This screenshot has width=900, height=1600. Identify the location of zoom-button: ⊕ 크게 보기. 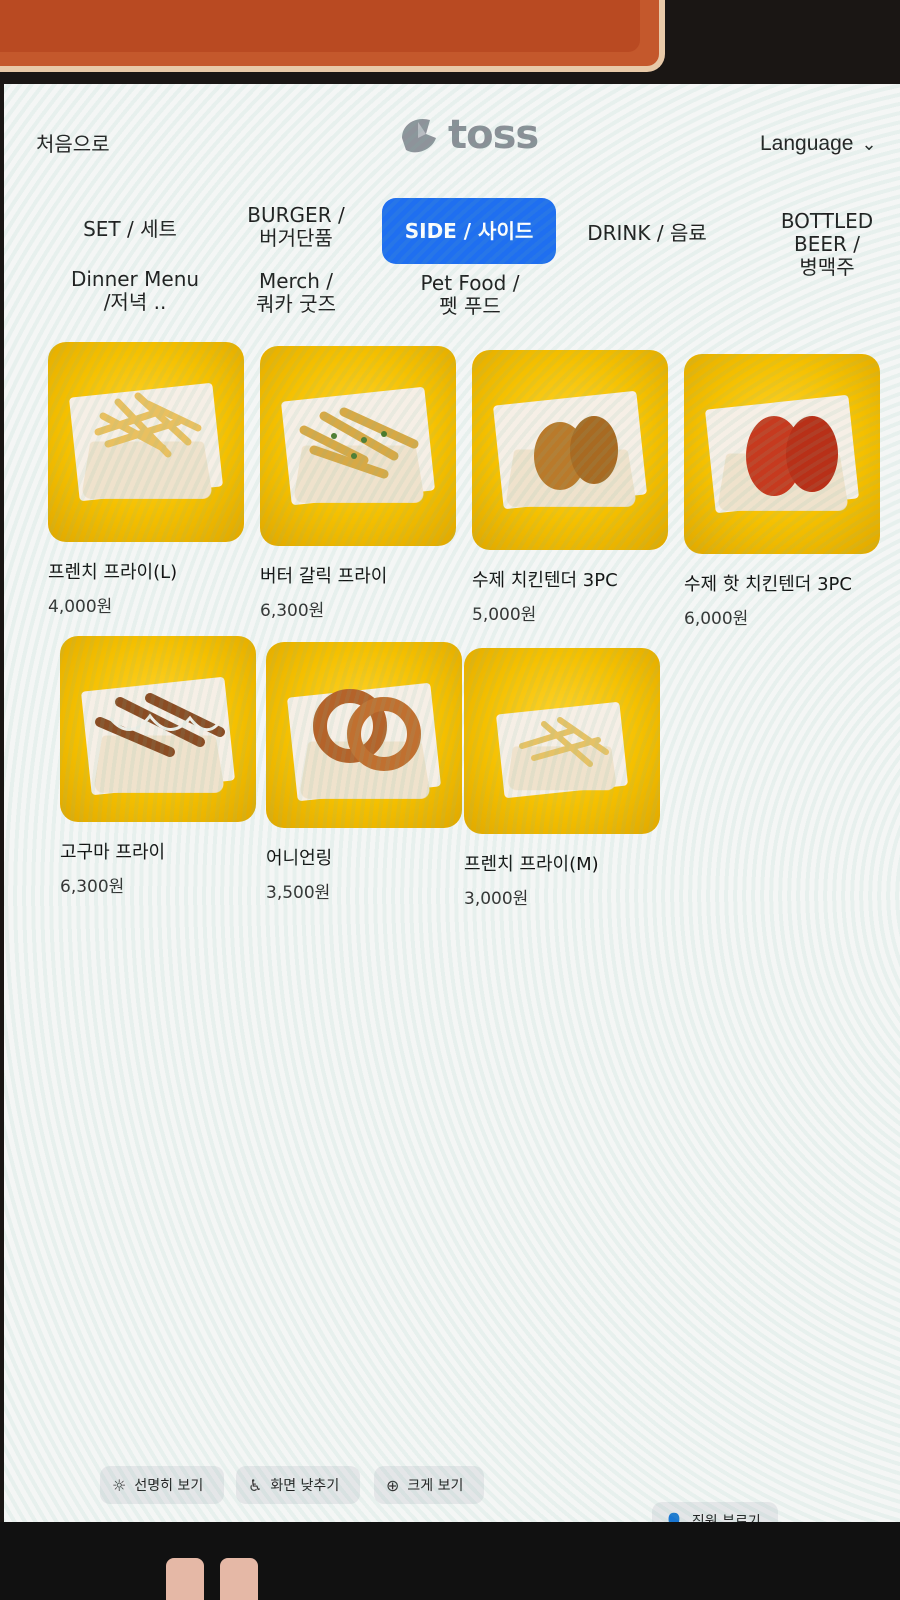
(429, 1485).